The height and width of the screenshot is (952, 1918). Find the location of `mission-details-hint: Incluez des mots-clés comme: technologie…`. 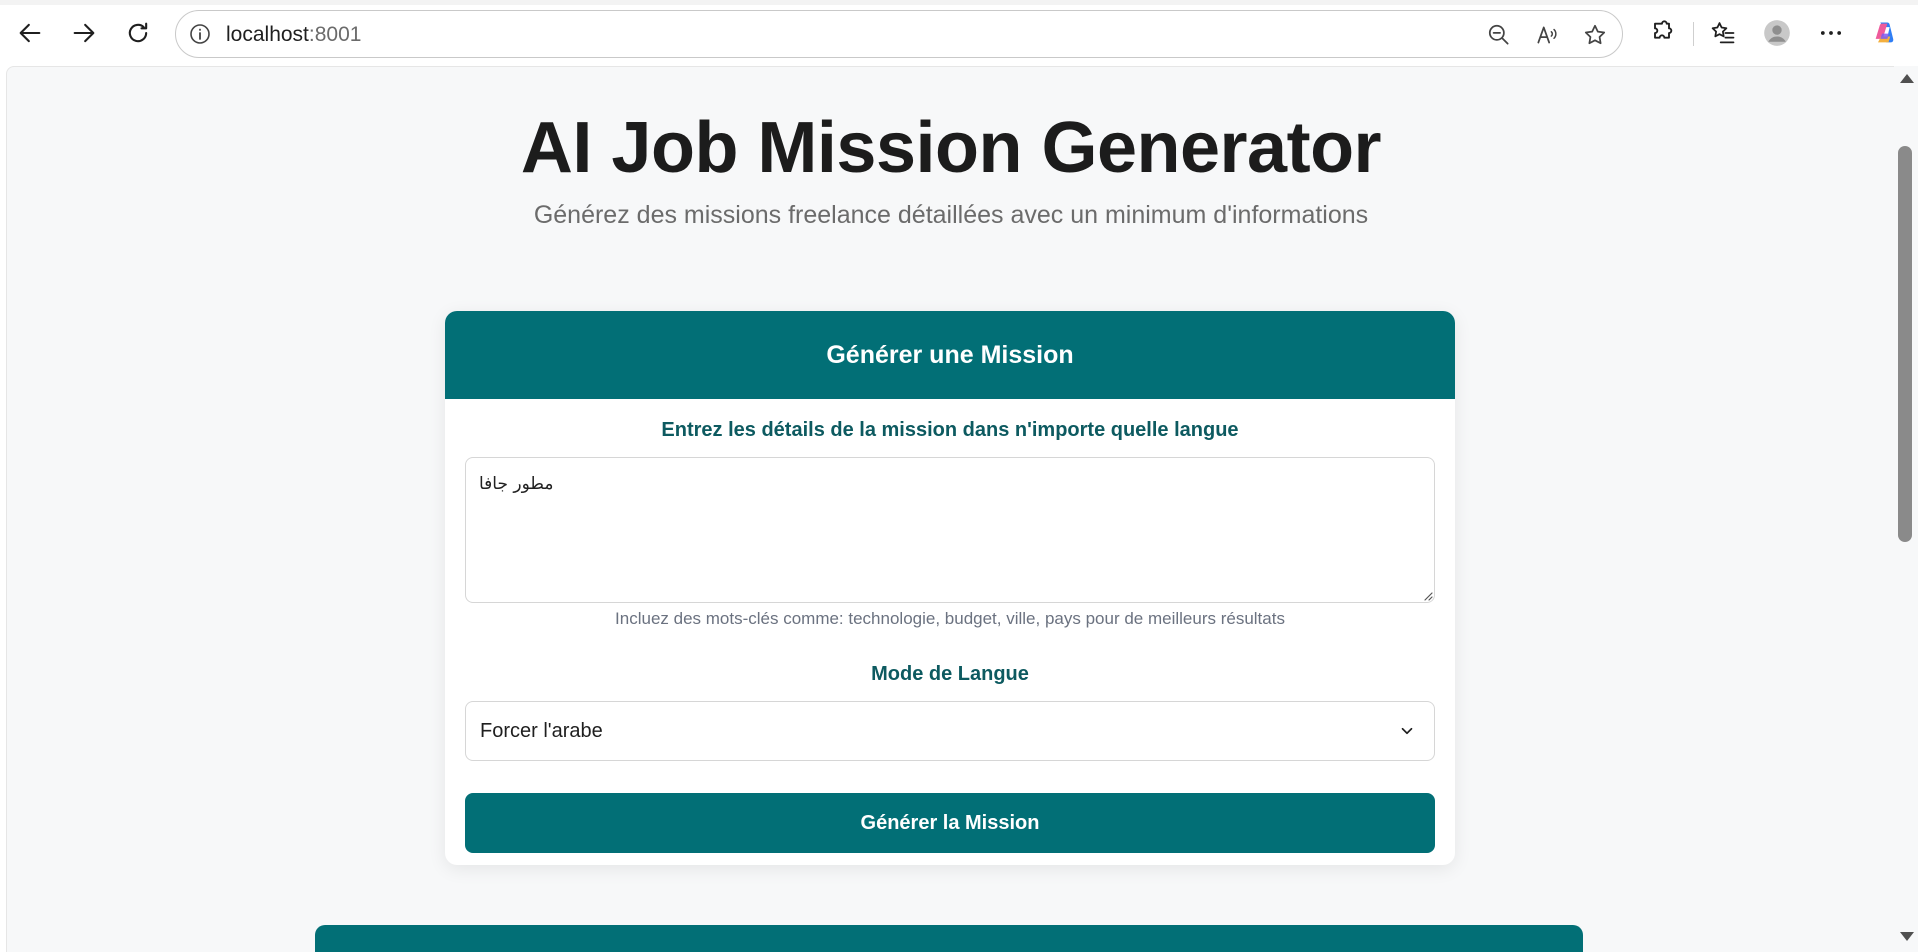

mission-details-hint: Incluez des mots-clés comme: technologie… is located at coordinates (950, 618).